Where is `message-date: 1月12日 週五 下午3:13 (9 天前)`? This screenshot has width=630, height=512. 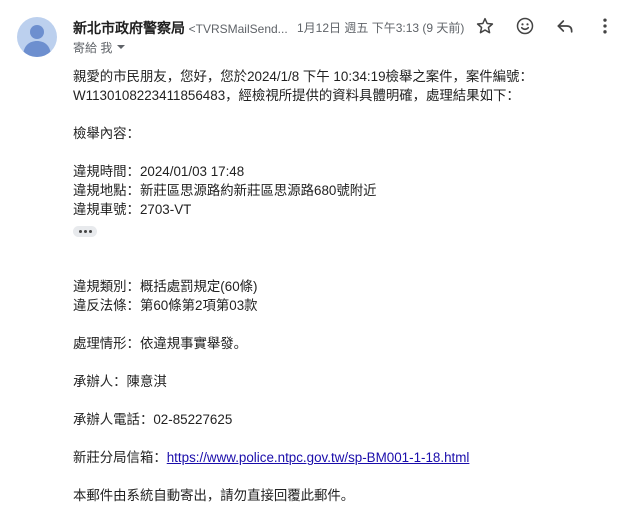 message-date: 1月12日 週五 下午3:13 (9 天前) is located at coordinates (381, 28).